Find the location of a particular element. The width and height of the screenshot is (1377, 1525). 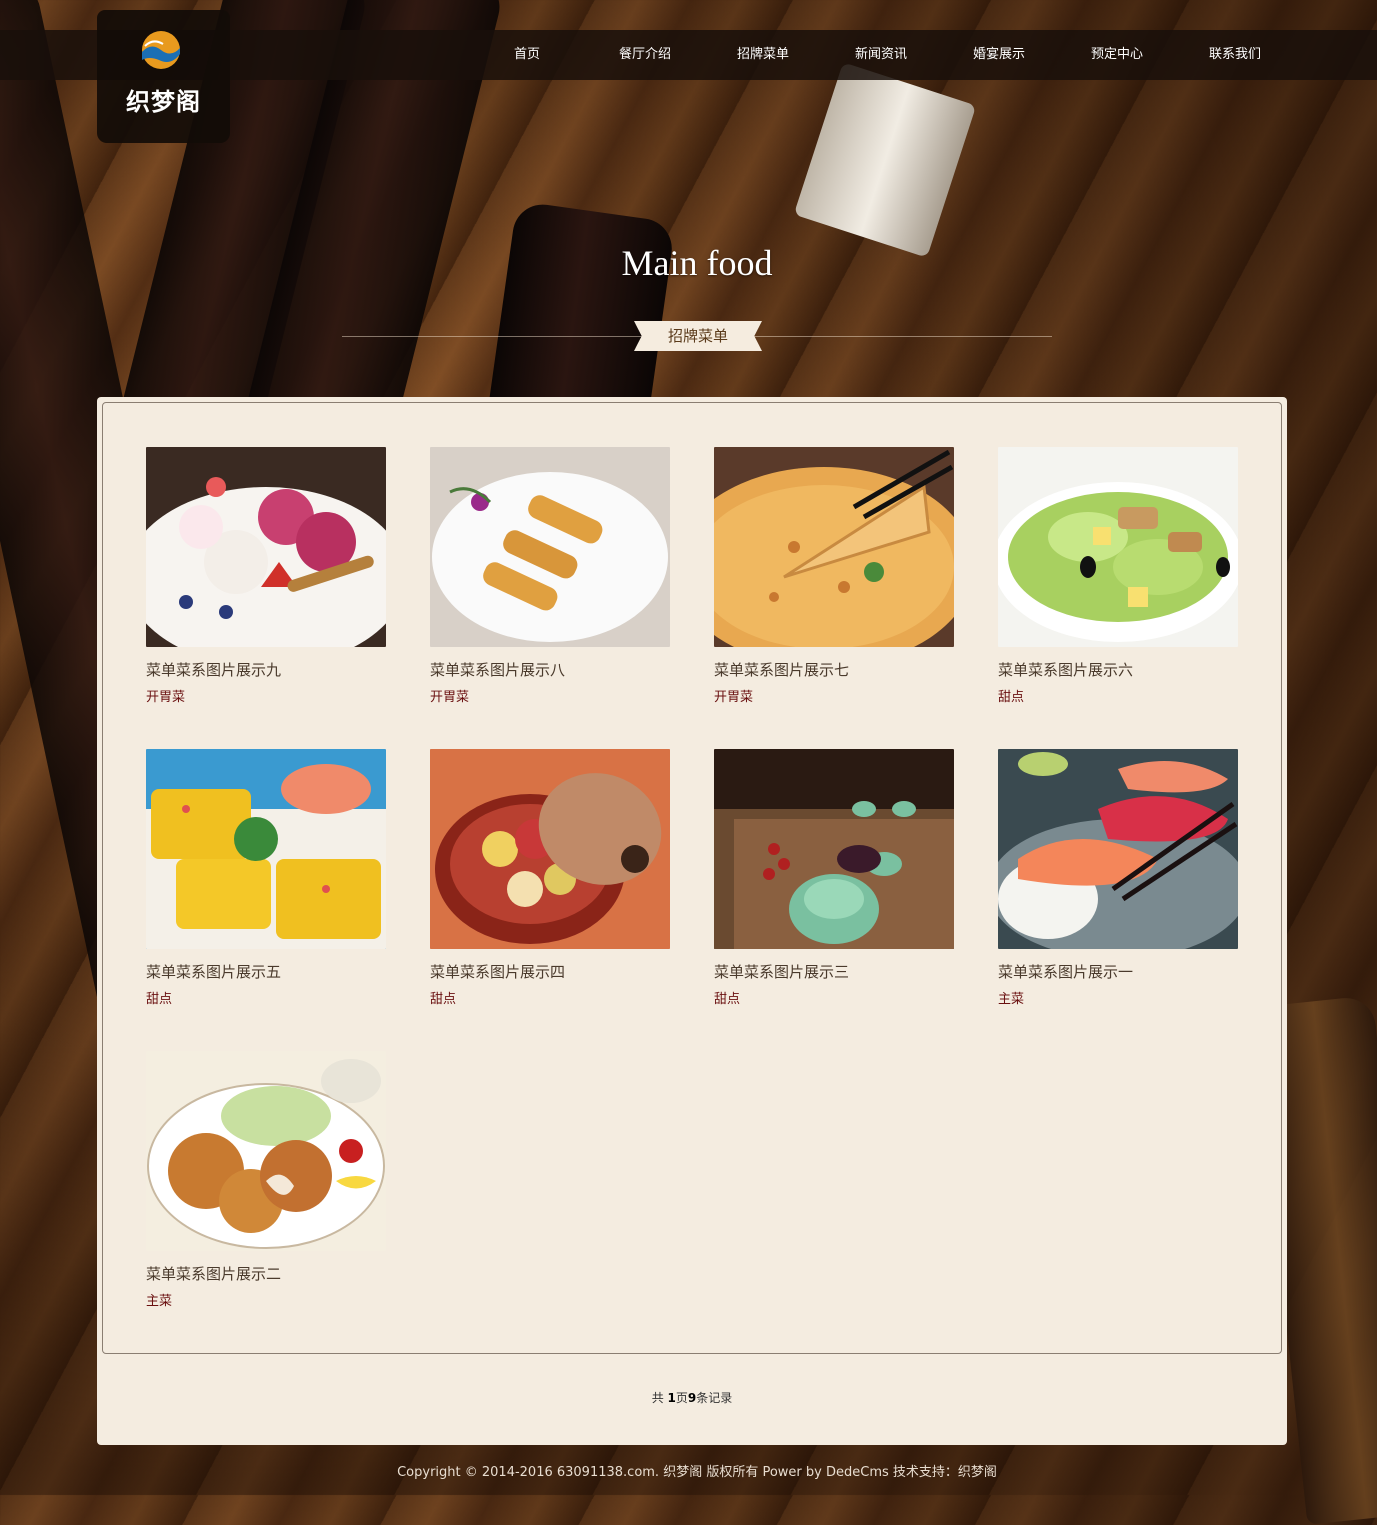

menu-item: 菜单菜系图片展示六 甜点 is located at coordinates (1118, 576).